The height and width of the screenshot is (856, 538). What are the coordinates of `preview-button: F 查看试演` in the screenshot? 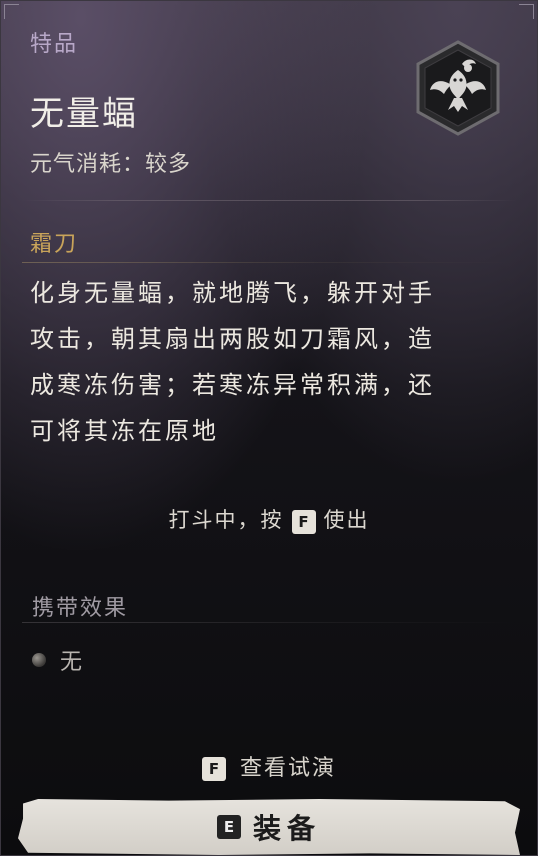 It's located at (269, 766).